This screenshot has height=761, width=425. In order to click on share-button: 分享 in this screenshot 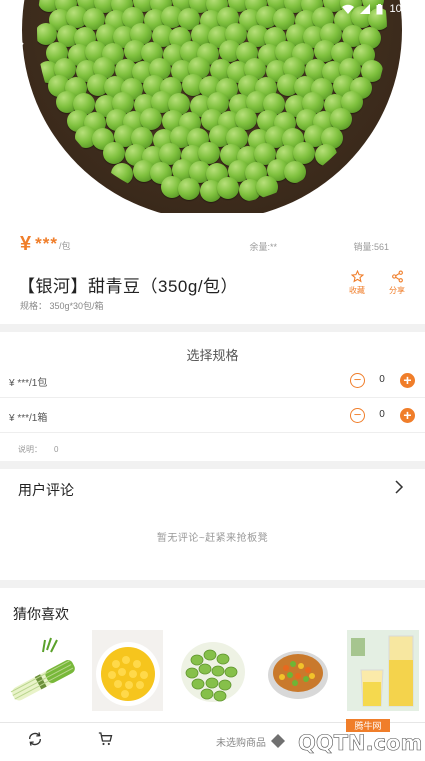, I will do `click(397, 283)`.